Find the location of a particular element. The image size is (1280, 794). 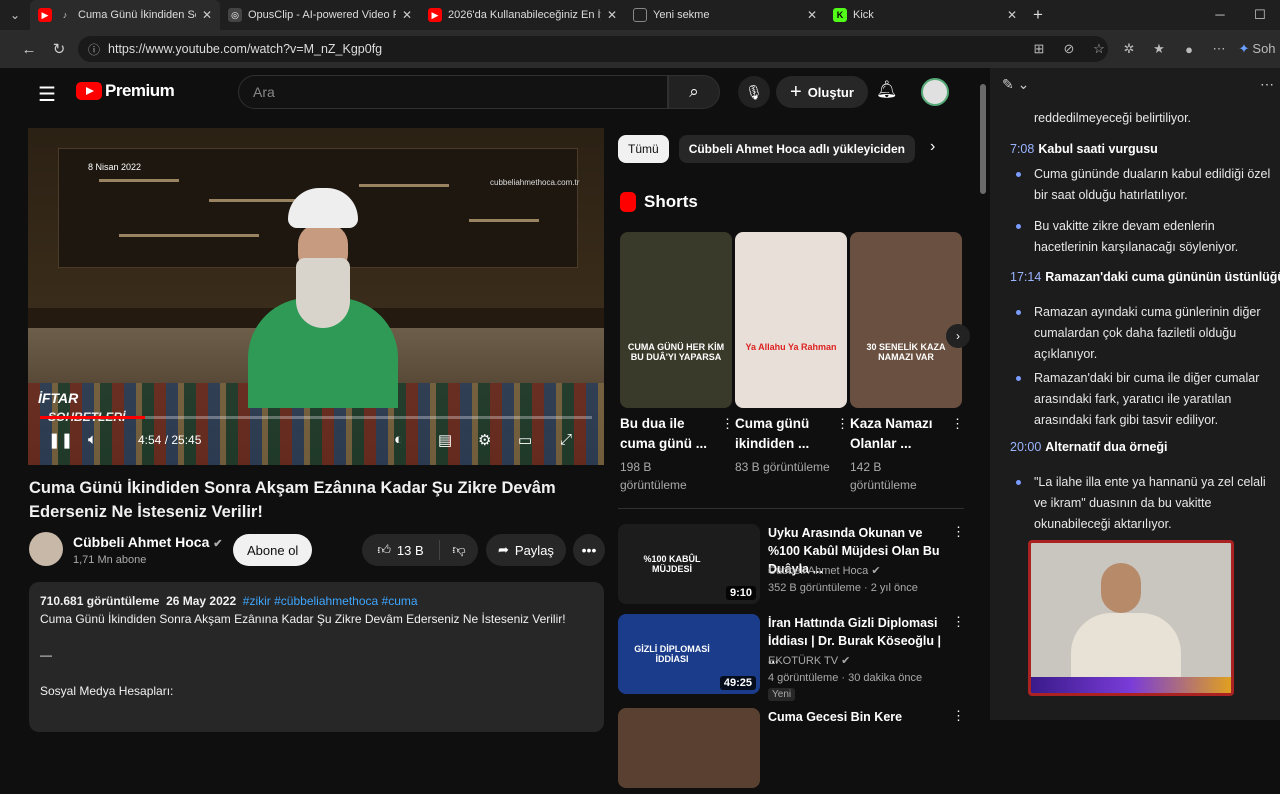

chip-from-uploader: Cübbeli Ahmet Hoca adlı yükleyiciden is located at coordinates (796, 149).